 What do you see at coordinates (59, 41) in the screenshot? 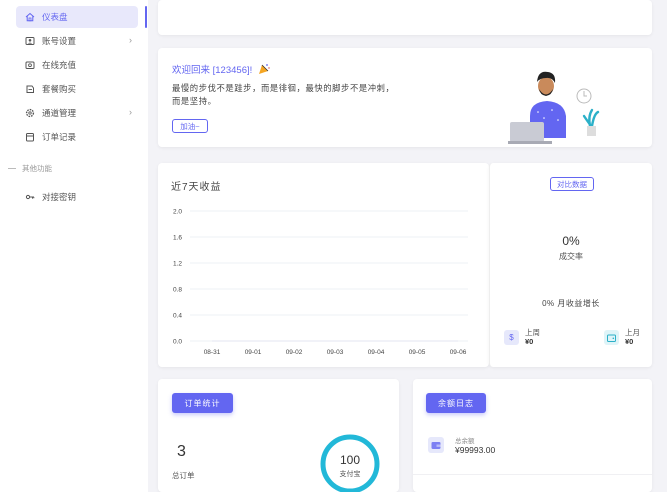
I see `sidebar-item-label: 账号设置` at bounding box center [59, 41].